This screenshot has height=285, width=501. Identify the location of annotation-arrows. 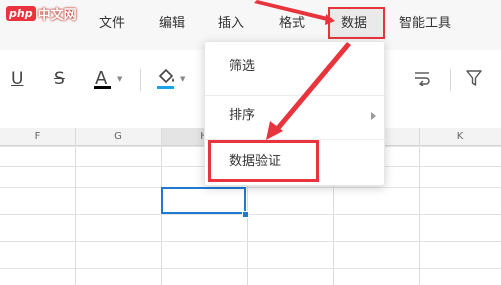
(302, 70).